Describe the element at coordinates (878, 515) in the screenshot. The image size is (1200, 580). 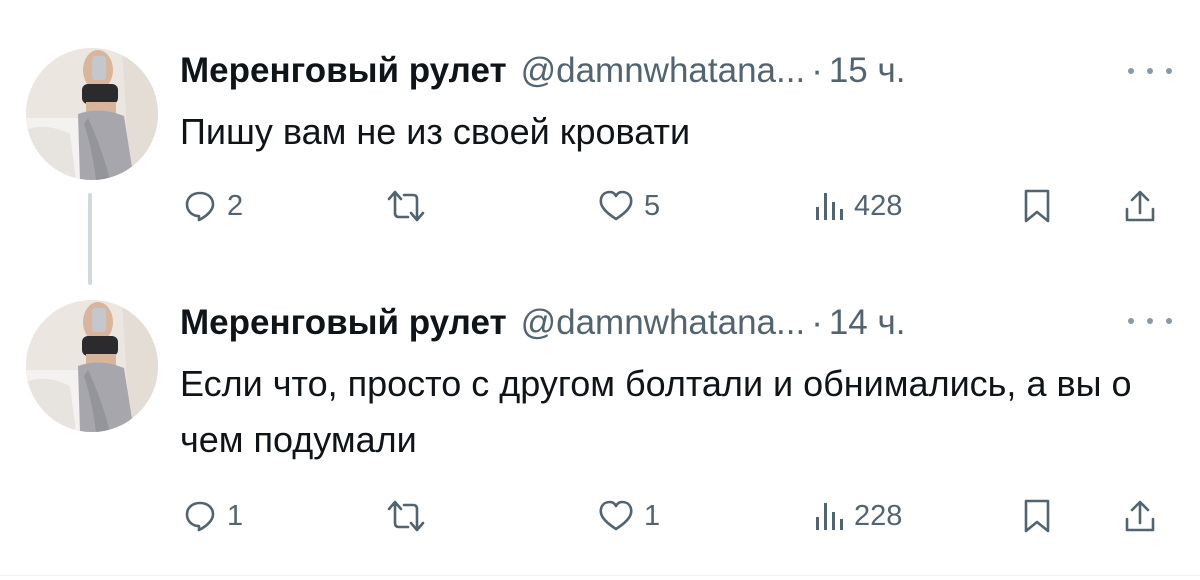
I see `views-count: 228` at that location.